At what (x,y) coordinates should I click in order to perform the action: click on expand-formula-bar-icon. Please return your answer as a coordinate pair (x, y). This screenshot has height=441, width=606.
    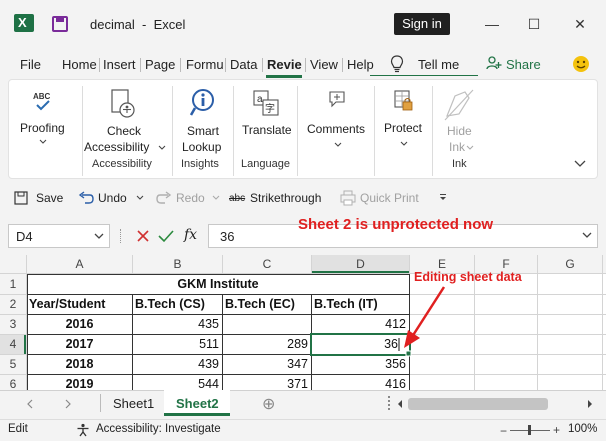
    Looking at the image, I should click on (587, 235).